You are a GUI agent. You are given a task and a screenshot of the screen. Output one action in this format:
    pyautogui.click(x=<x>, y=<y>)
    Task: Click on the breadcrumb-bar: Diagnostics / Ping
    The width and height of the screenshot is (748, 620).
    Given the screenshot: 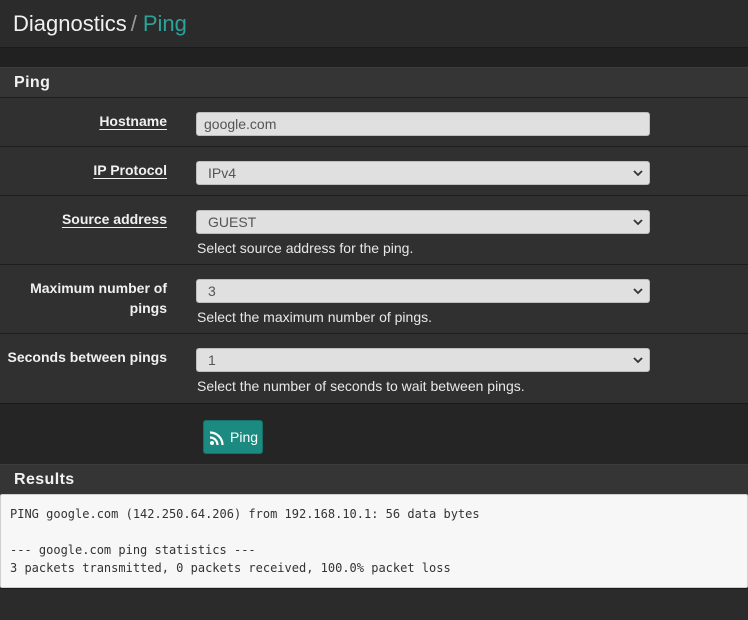 What is the action you would take?
    pyautogui.click(x=374, y=24)
    